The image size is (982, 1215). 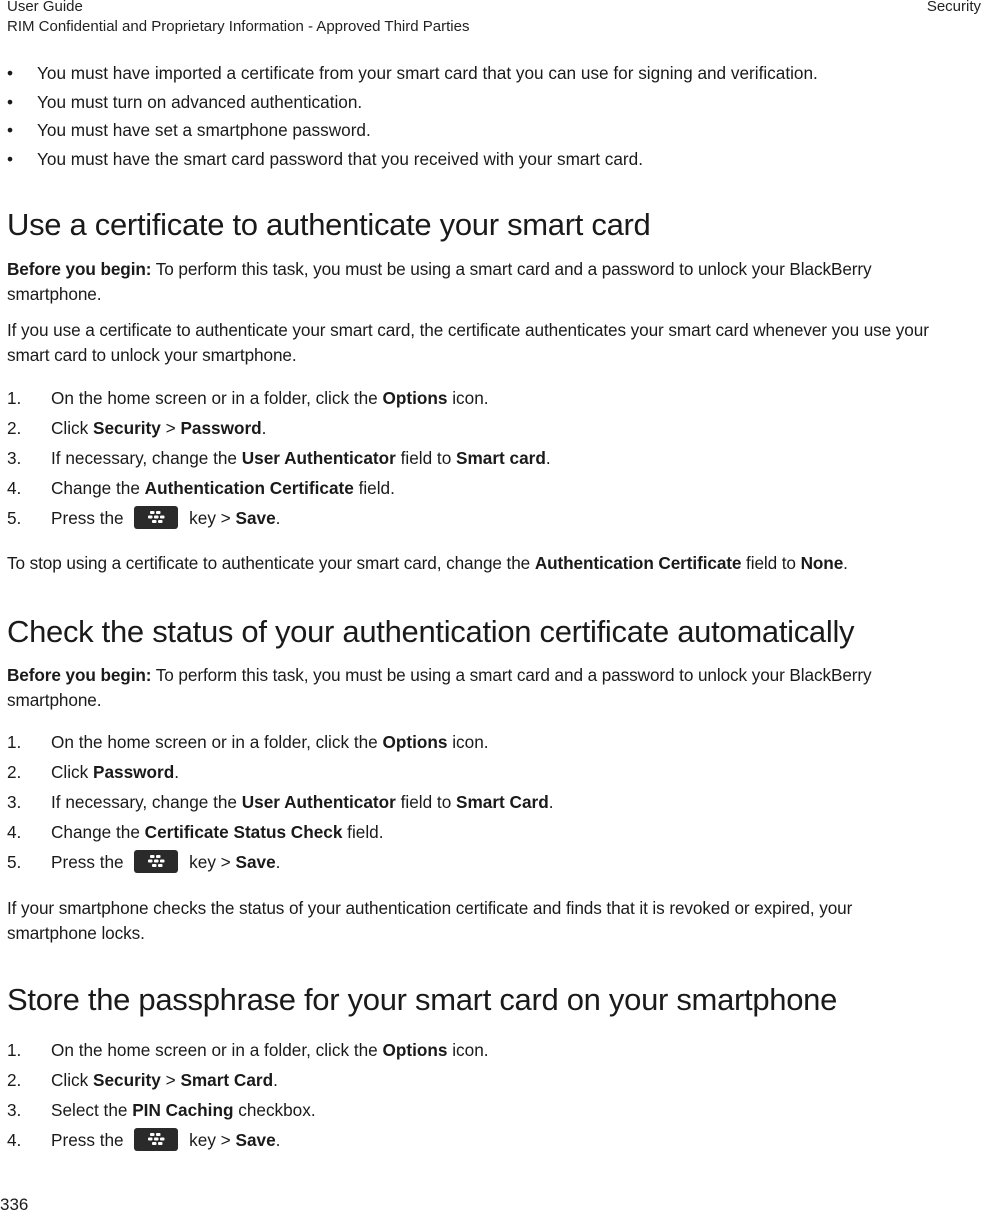 What do you see at coordinates (14, 1110) in the screenshot?
I see `step-number: 3.` at bounding box center [14, 1110].